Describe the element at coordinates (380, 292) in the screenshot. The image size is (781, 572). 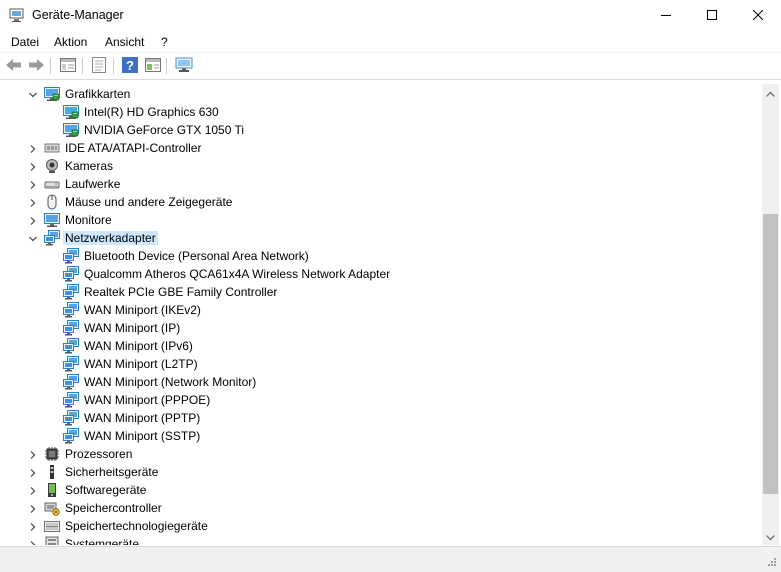
I see `tree-device-item: Realtek PCIe GBE Family Controller` at that location.